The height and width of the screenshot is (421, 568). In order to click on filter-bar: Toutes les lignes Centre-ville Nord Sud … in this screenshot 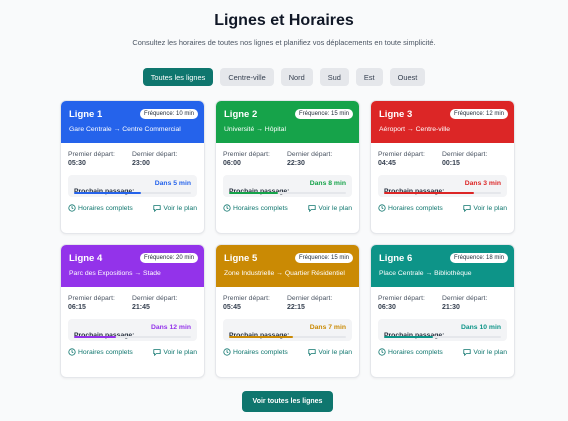, I will do `click(284, 77)`.